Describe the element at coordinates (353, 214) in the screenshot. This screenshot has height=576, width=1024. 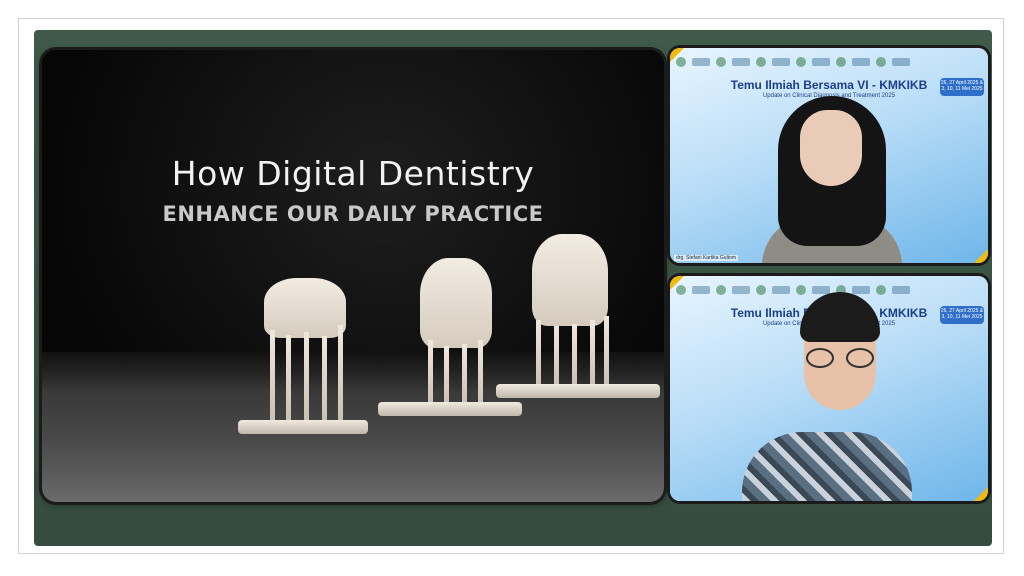
I see `slide-subtitle: ENHANCE OUR DAILY PRACTICE` at that location.